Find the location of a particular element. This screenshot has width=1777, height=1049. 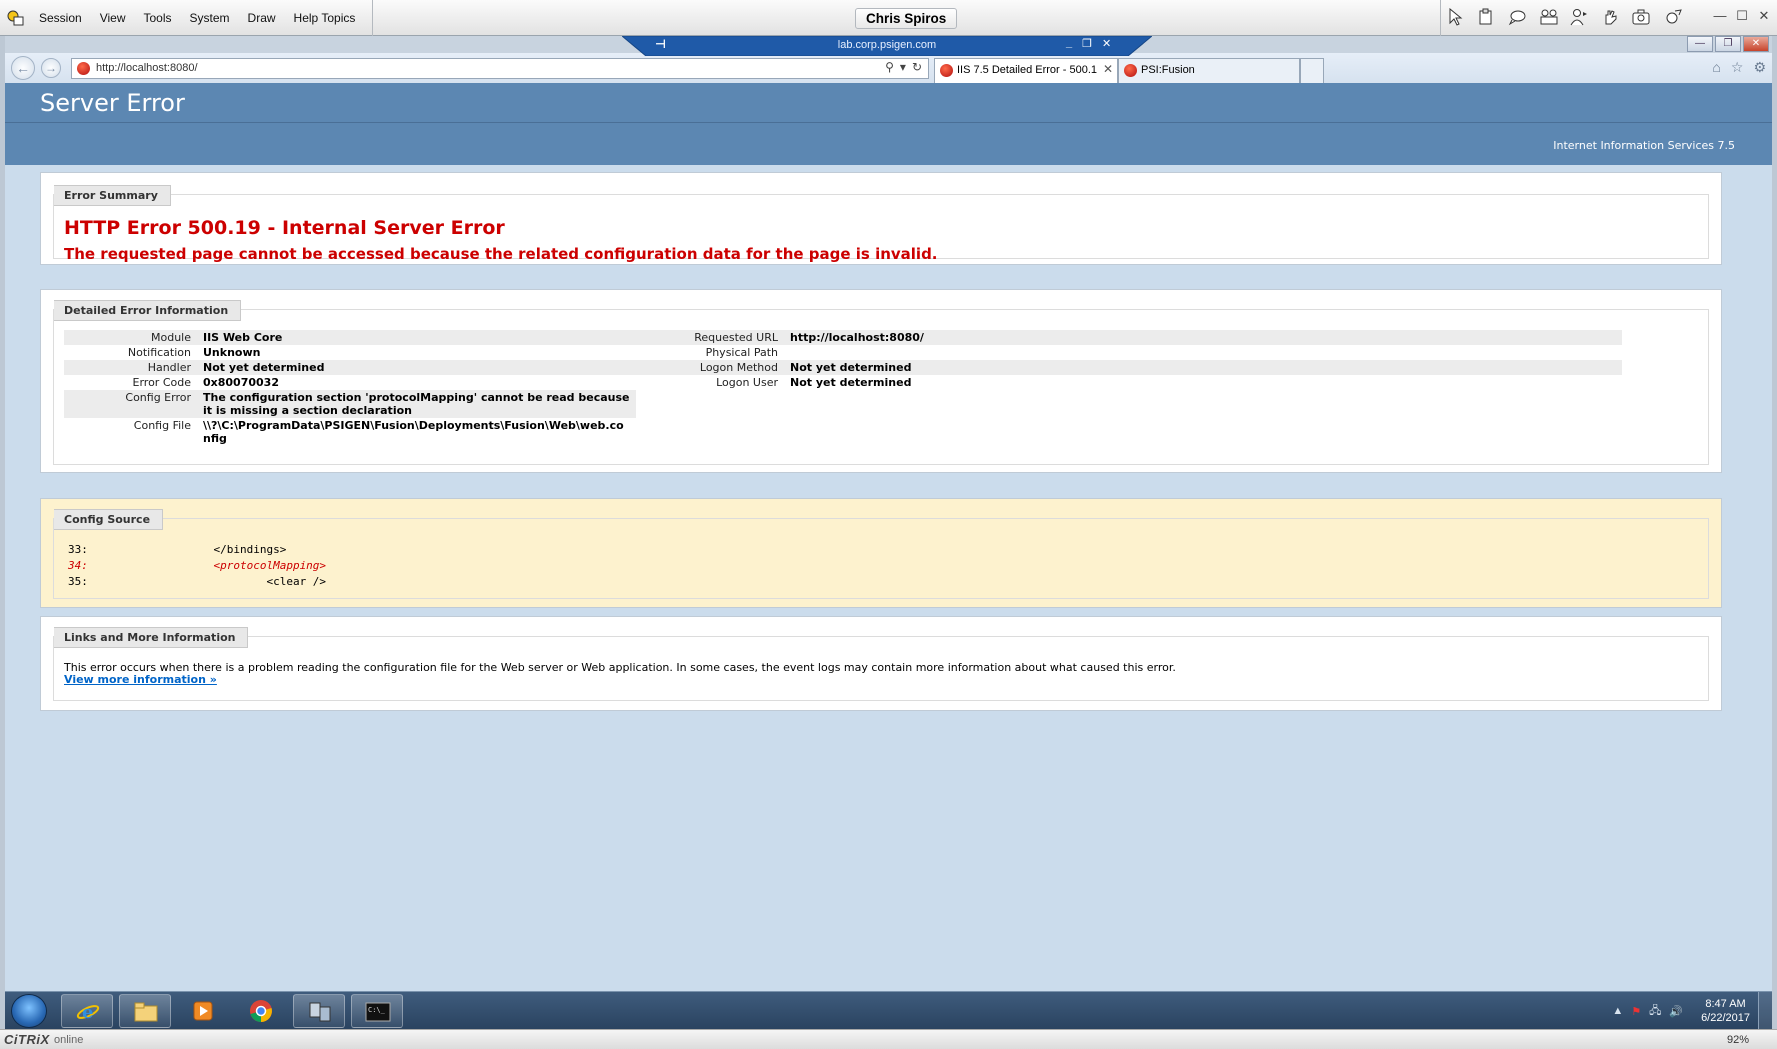

taskbar-media-button is located at coordinates (203, 1011).